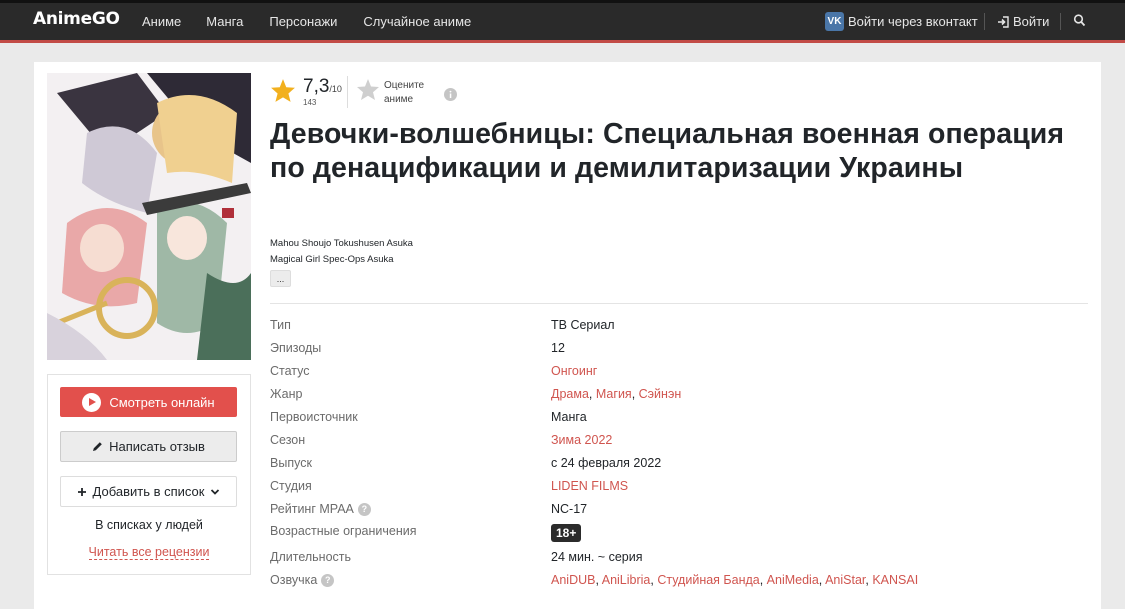 The image size is (1125, 609). I want to click on add-to-list-label: Добавить в список, so click(148, 491).